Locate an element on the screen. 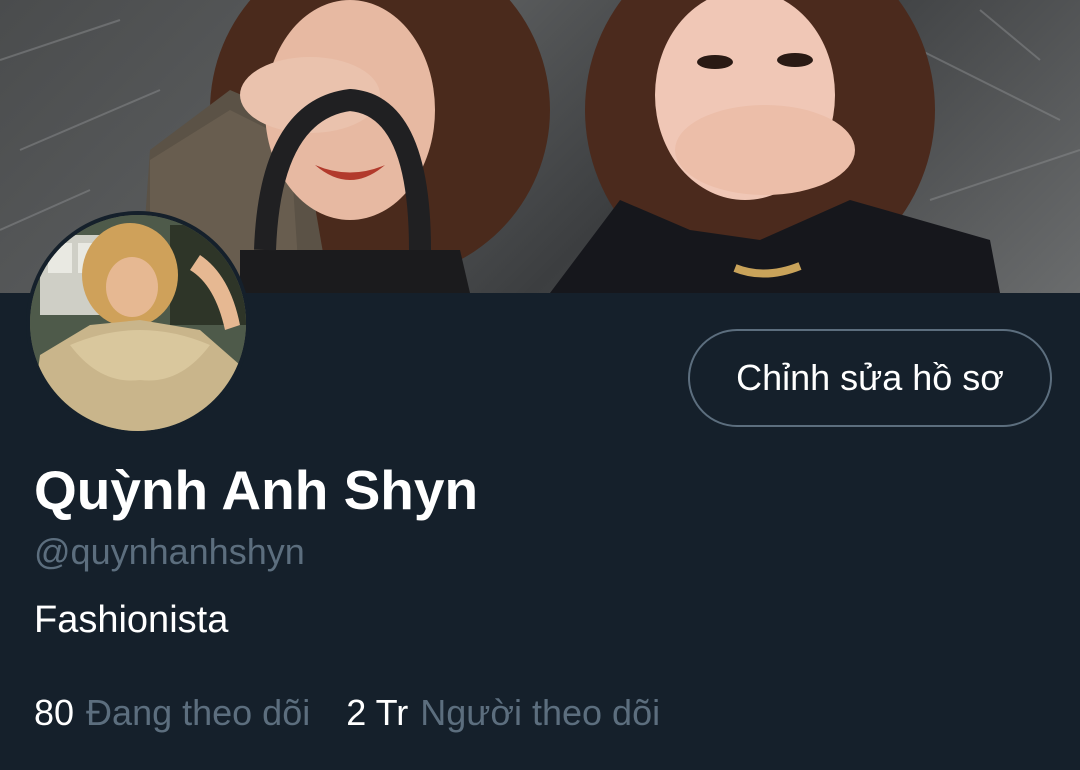  following-link: 80 Đang theo dõi is located at coordinates (172, 713).